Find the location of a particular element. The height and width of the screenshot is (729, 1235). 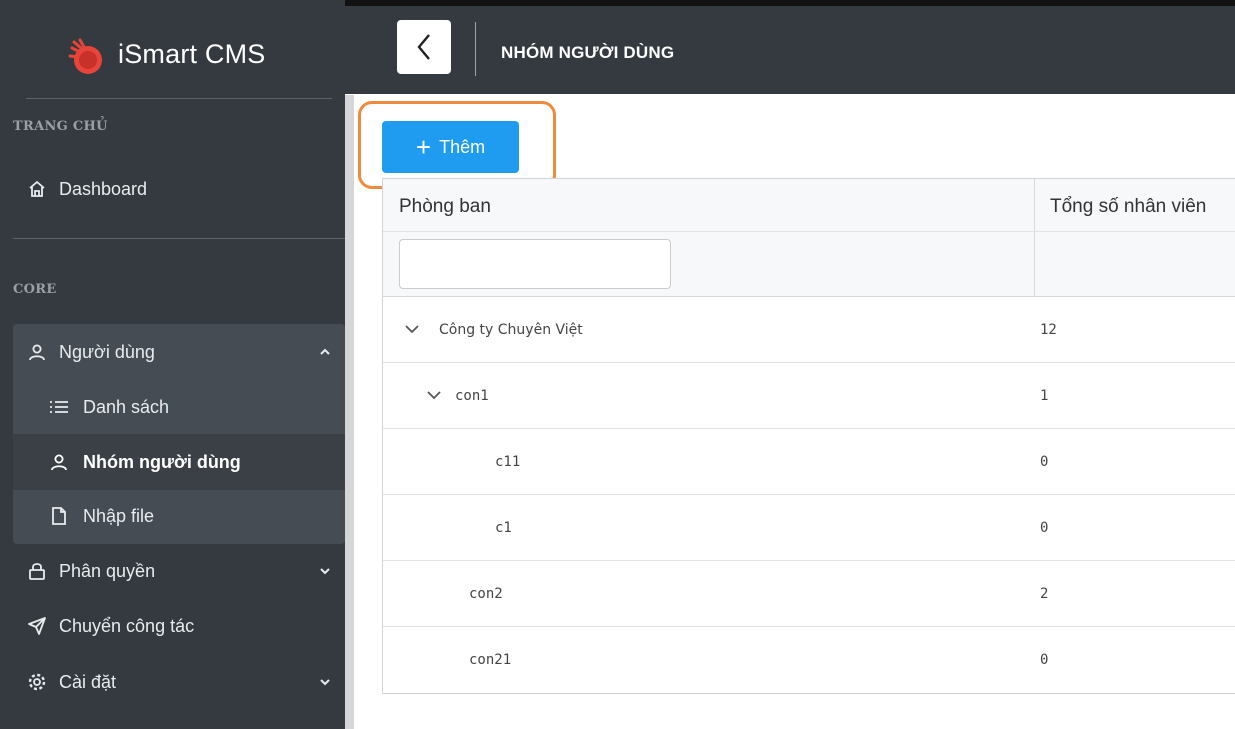

department-name: con21 is located at coordinates (490, 660).